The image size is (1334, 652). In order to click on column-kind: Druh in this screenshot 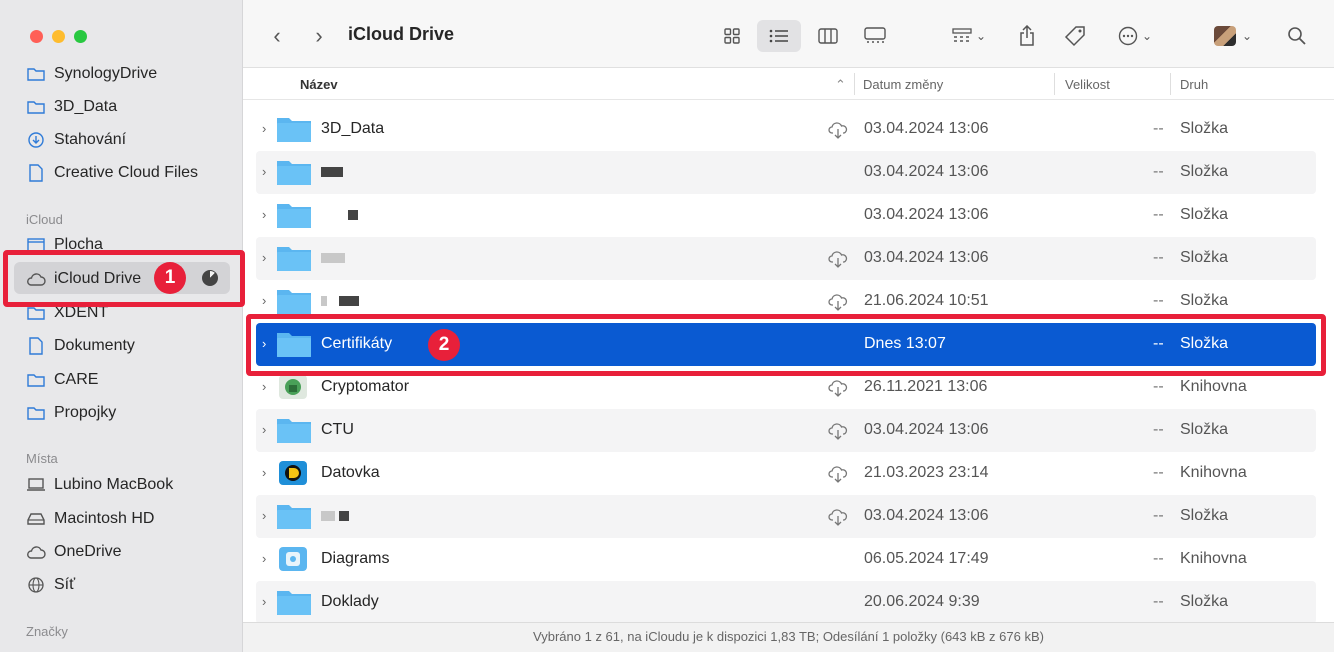, I will do `click(1194, 84)`.